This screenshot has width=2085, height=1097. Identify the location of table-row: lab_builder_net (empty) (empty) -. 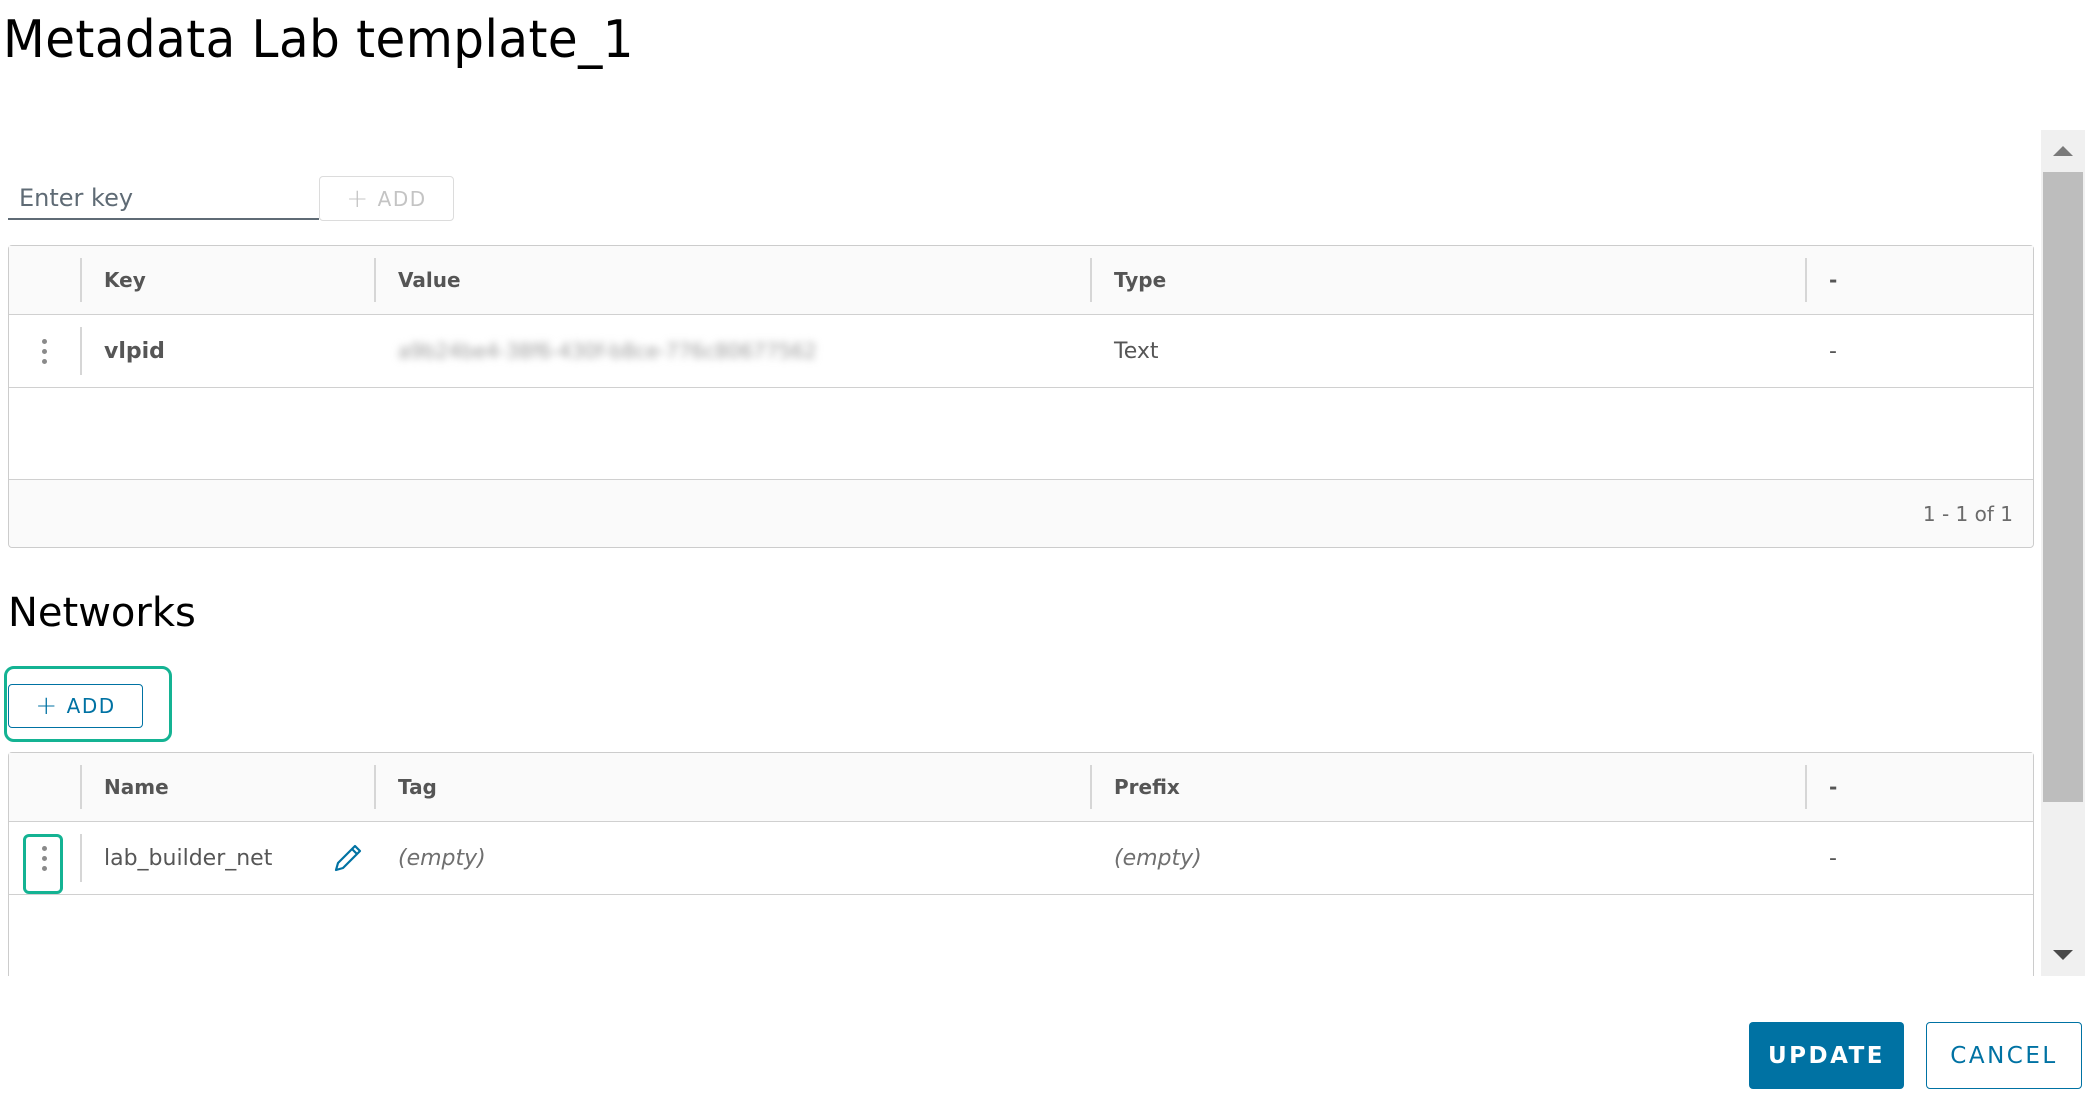
(1021, 858).